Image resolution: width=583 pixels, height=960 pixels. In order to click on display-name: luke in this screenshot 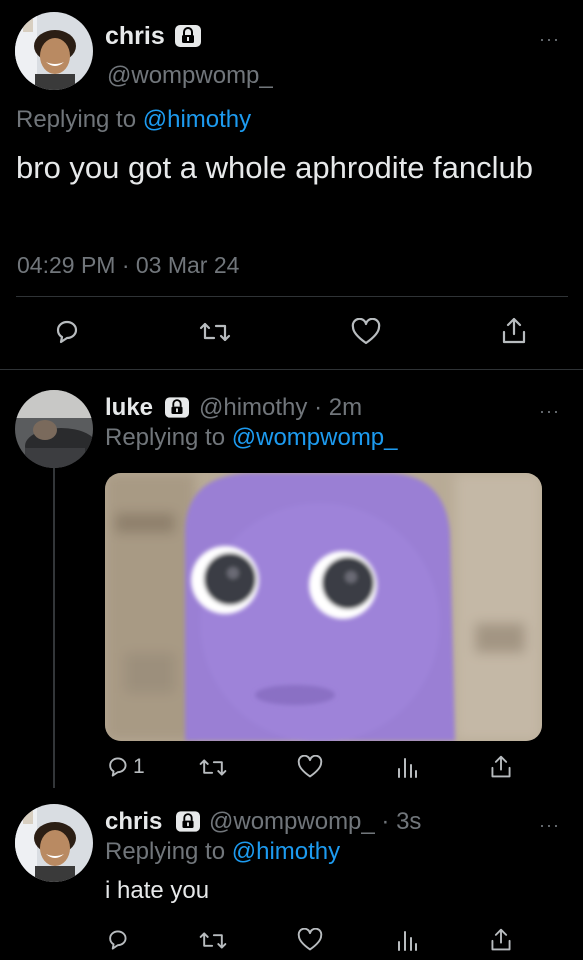, I will do `click(129, 407)`.